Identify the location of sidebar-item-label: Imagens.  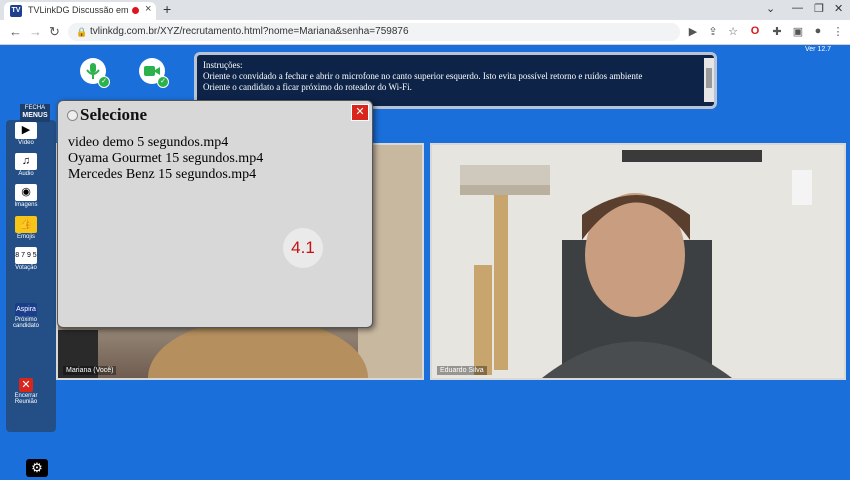
(26, 205).